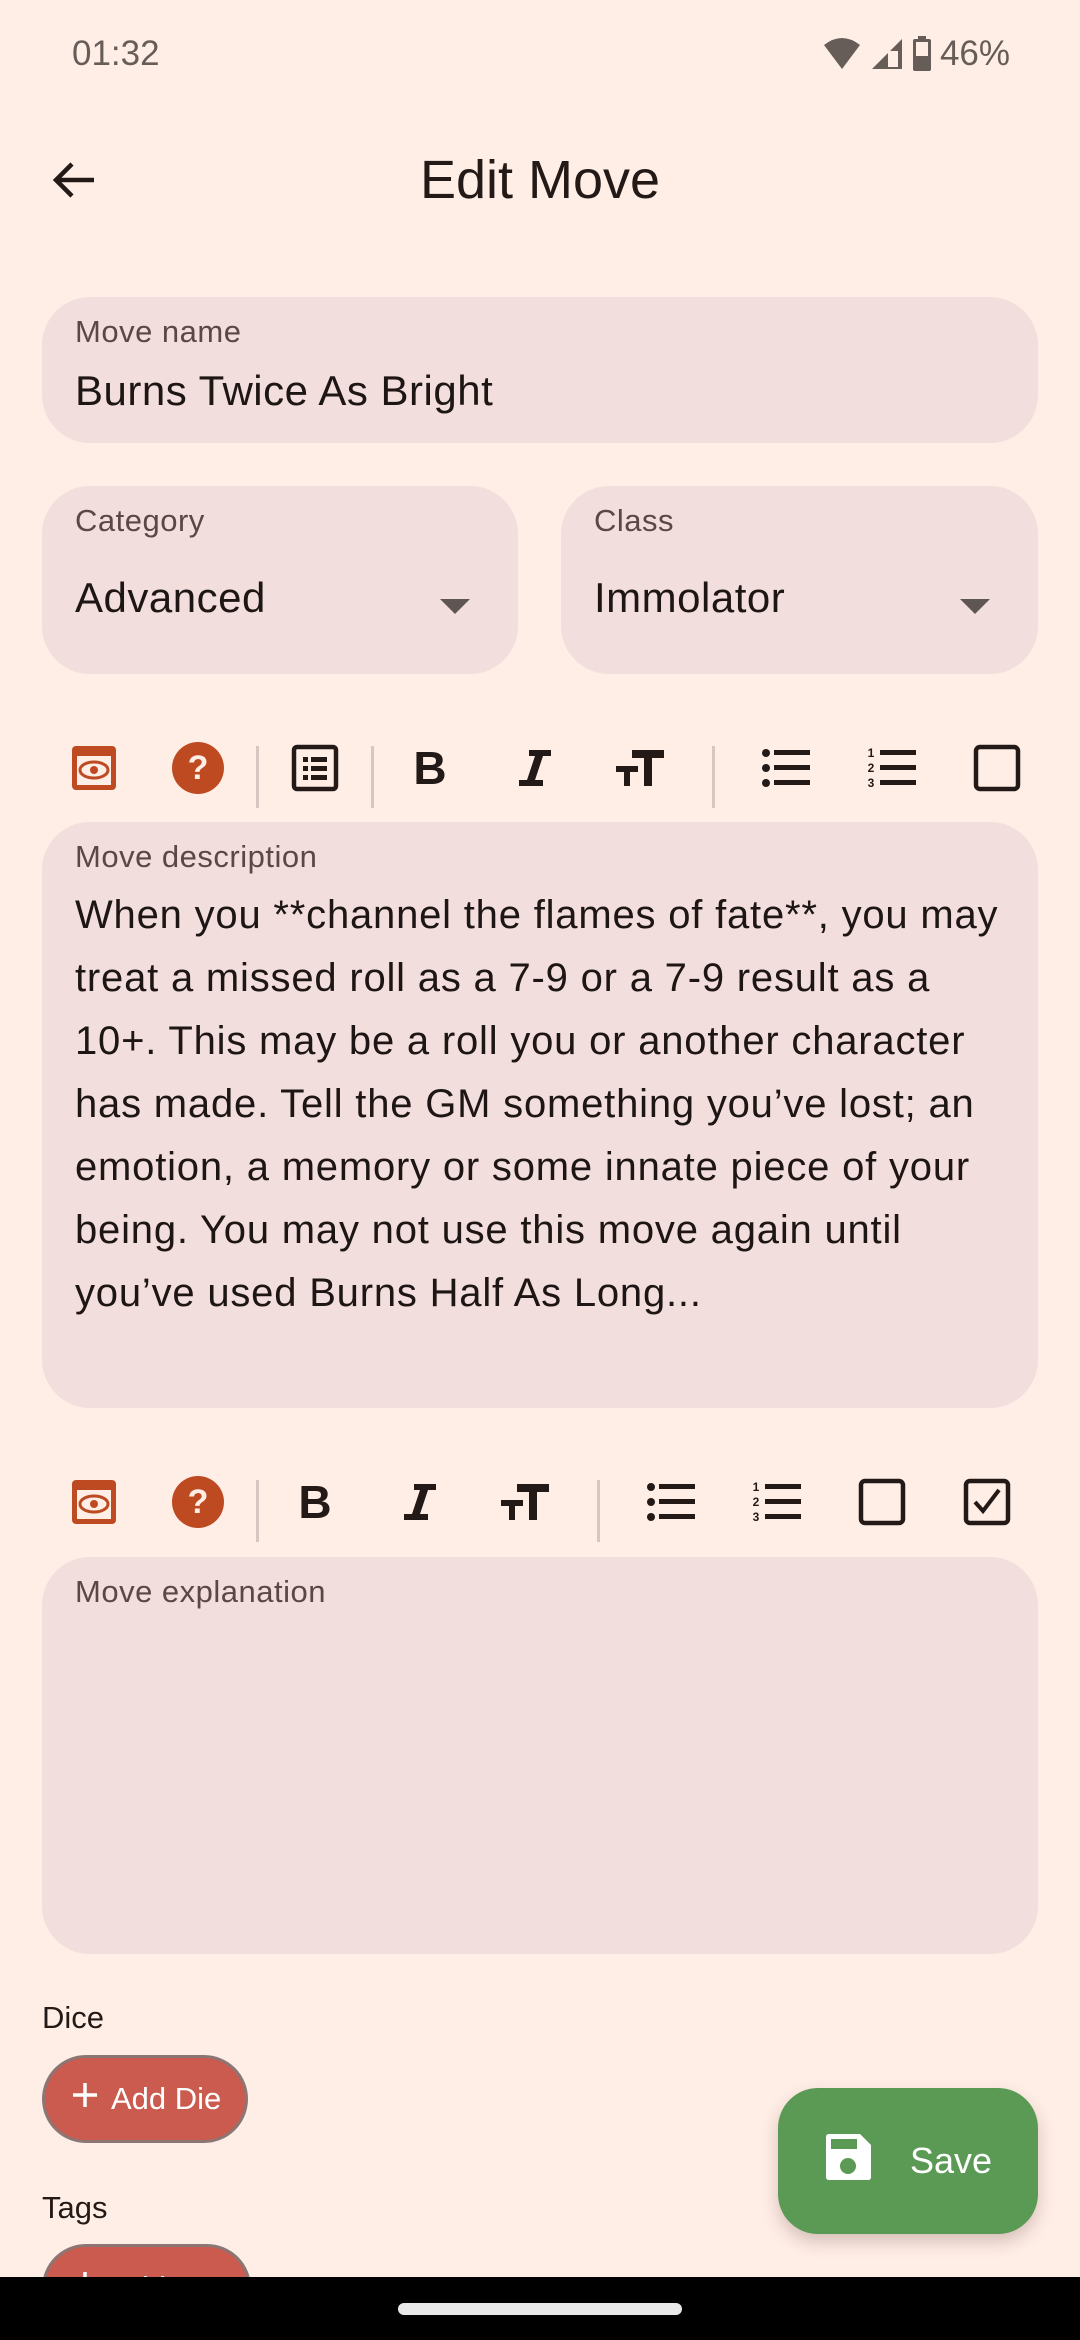  I want to click on details-list-icon, so click(315, 770).